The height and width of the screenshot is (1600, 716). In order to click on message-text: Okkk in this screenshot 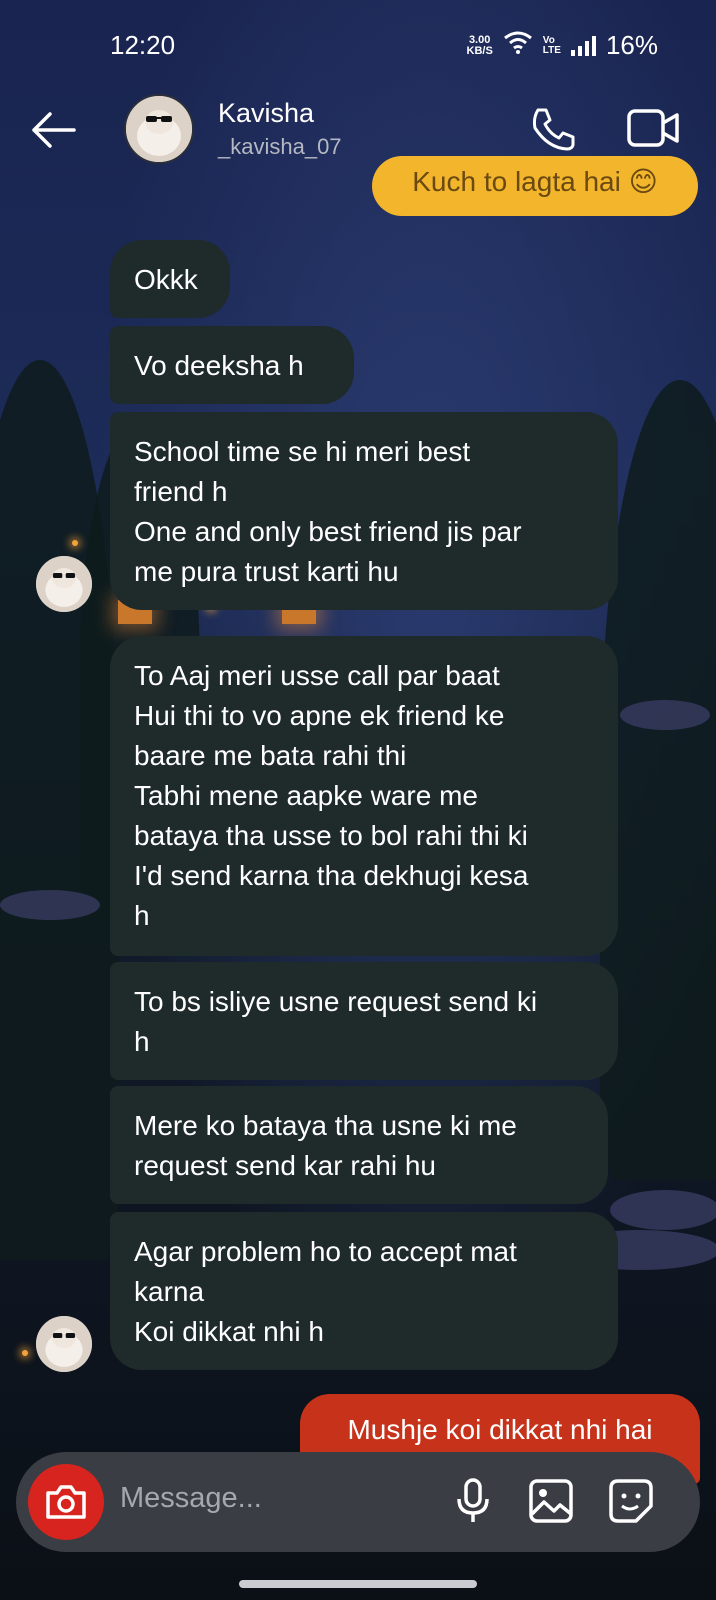, I will do `click(166, 279)`.